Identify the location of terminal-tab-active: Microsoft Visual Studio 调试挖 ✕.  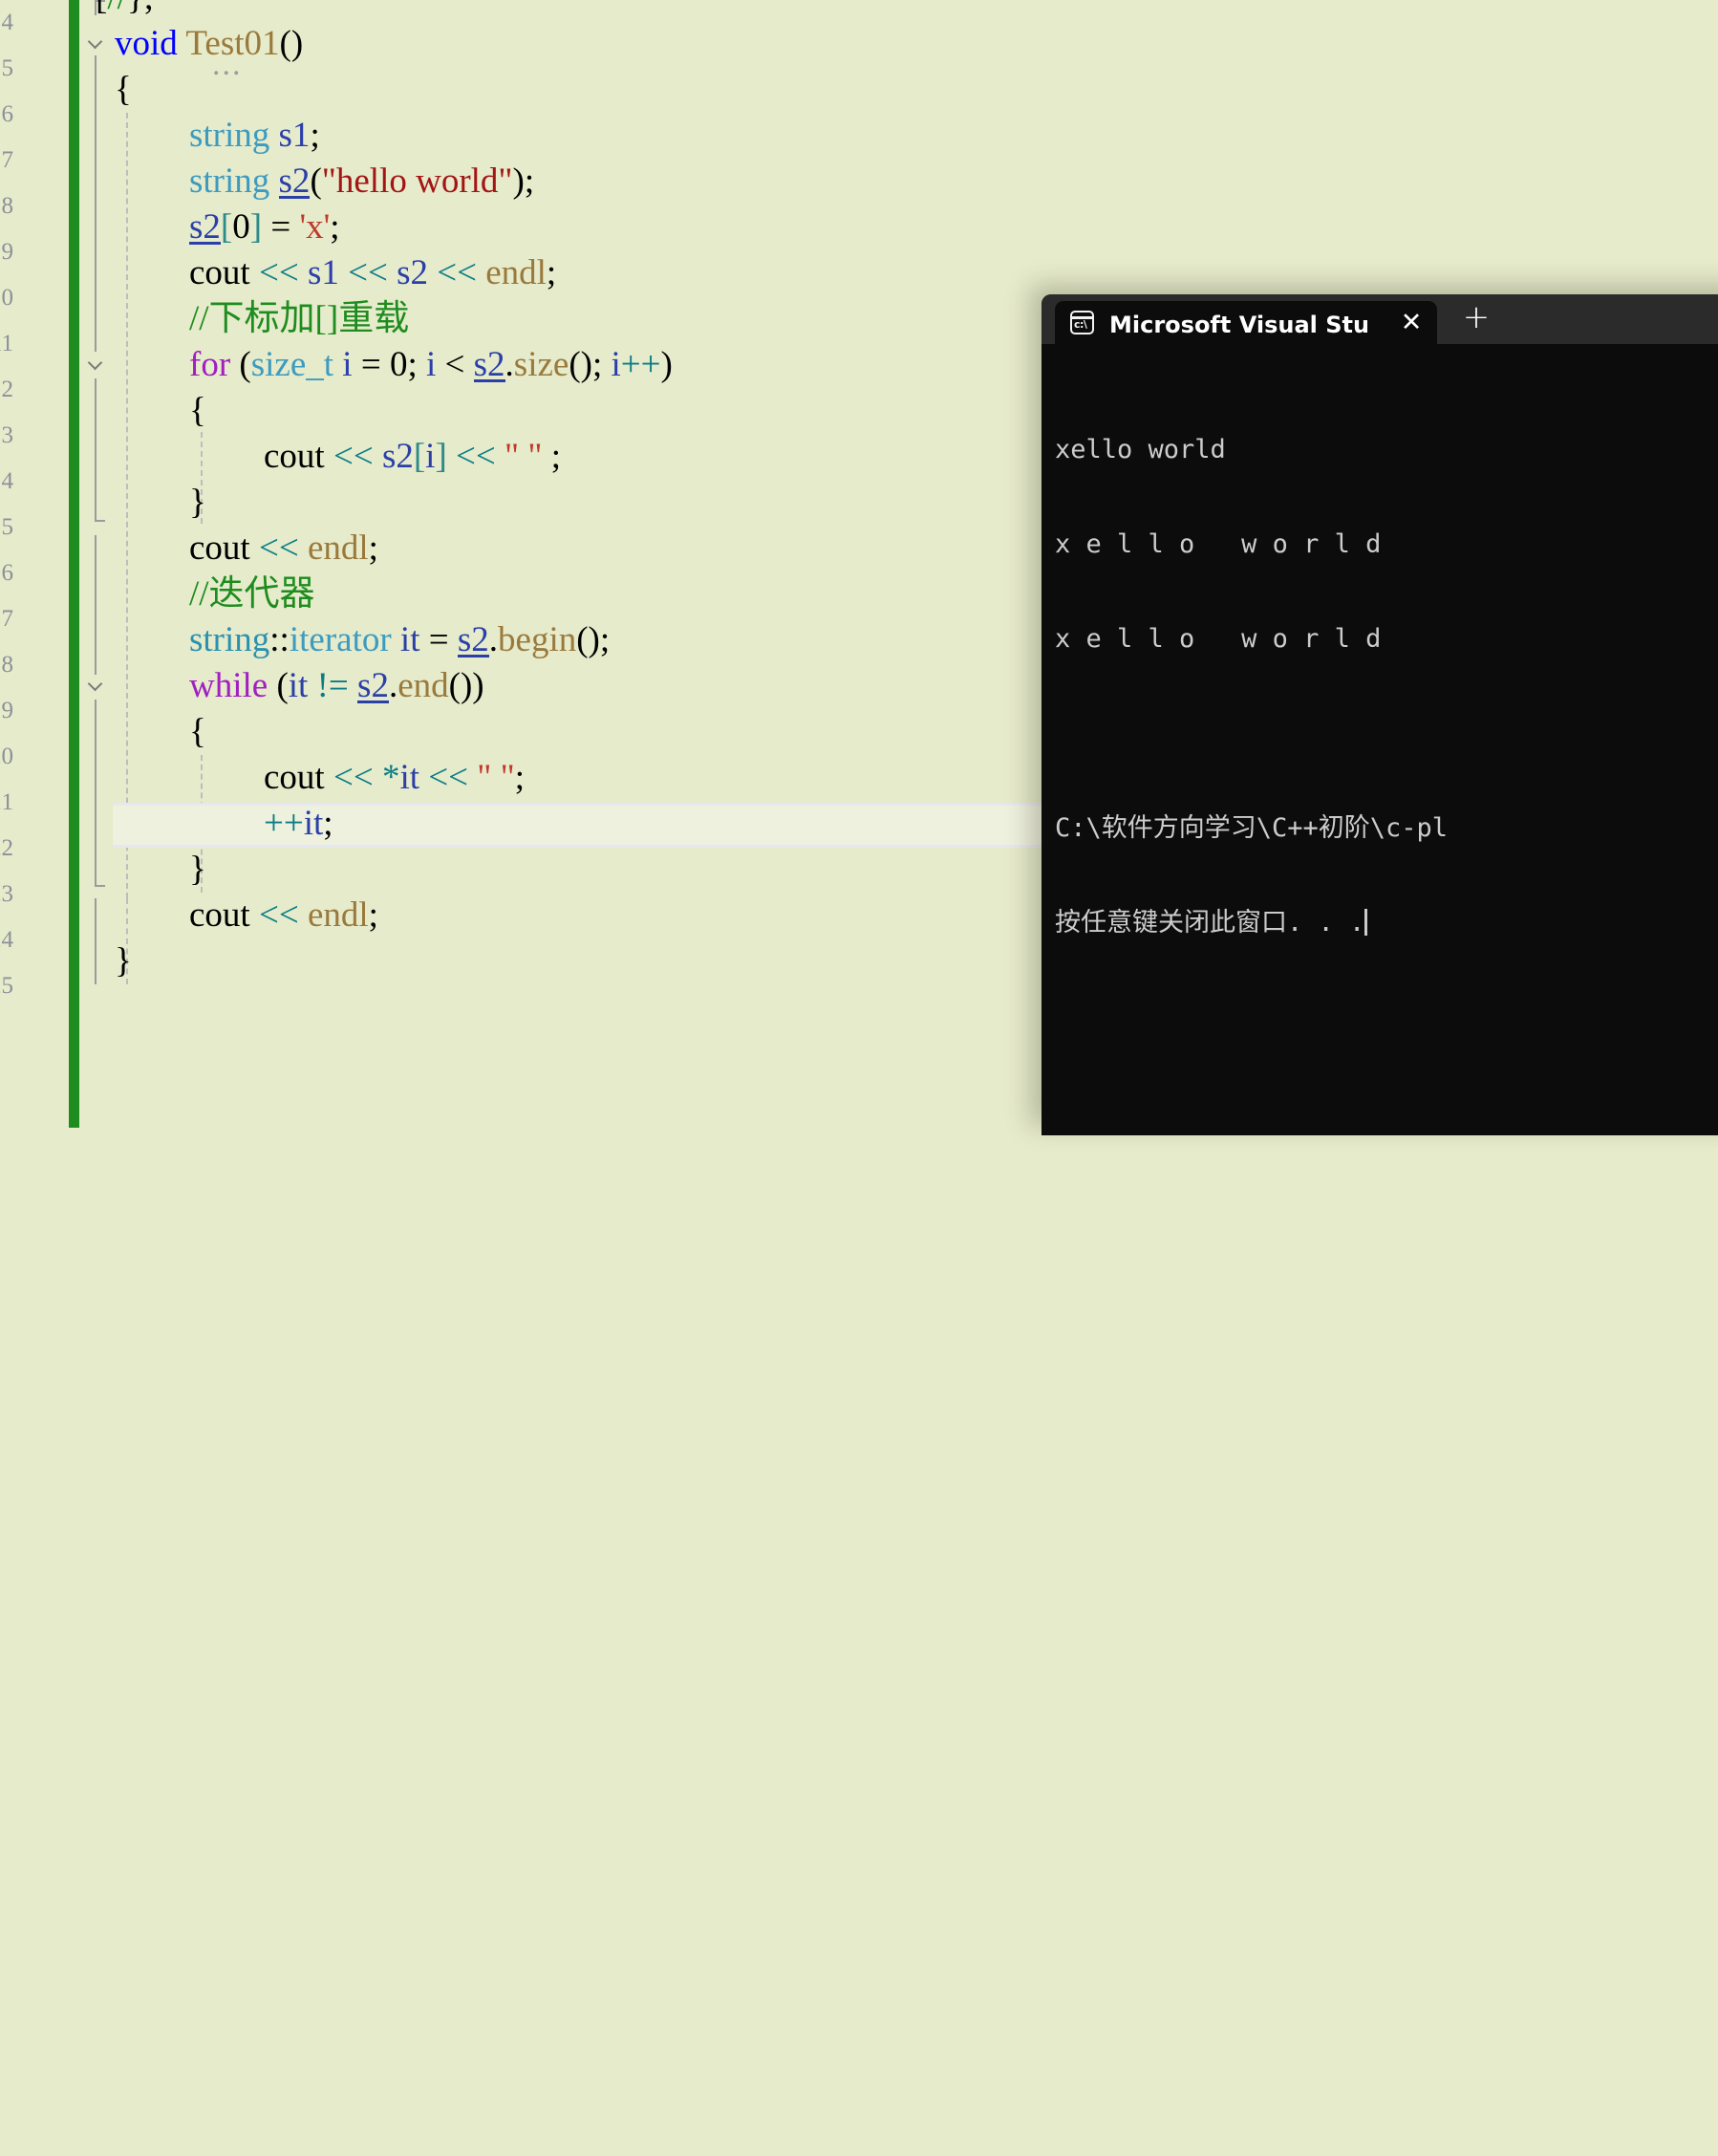
(1246, 322).